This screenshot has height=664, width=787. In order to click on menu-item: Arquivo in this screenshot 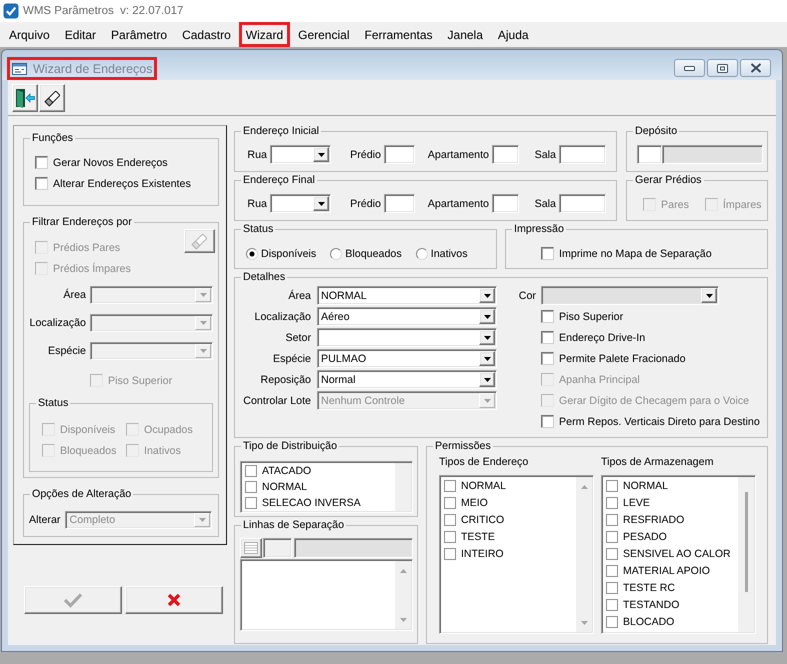, I will do `click(29, 34)`.